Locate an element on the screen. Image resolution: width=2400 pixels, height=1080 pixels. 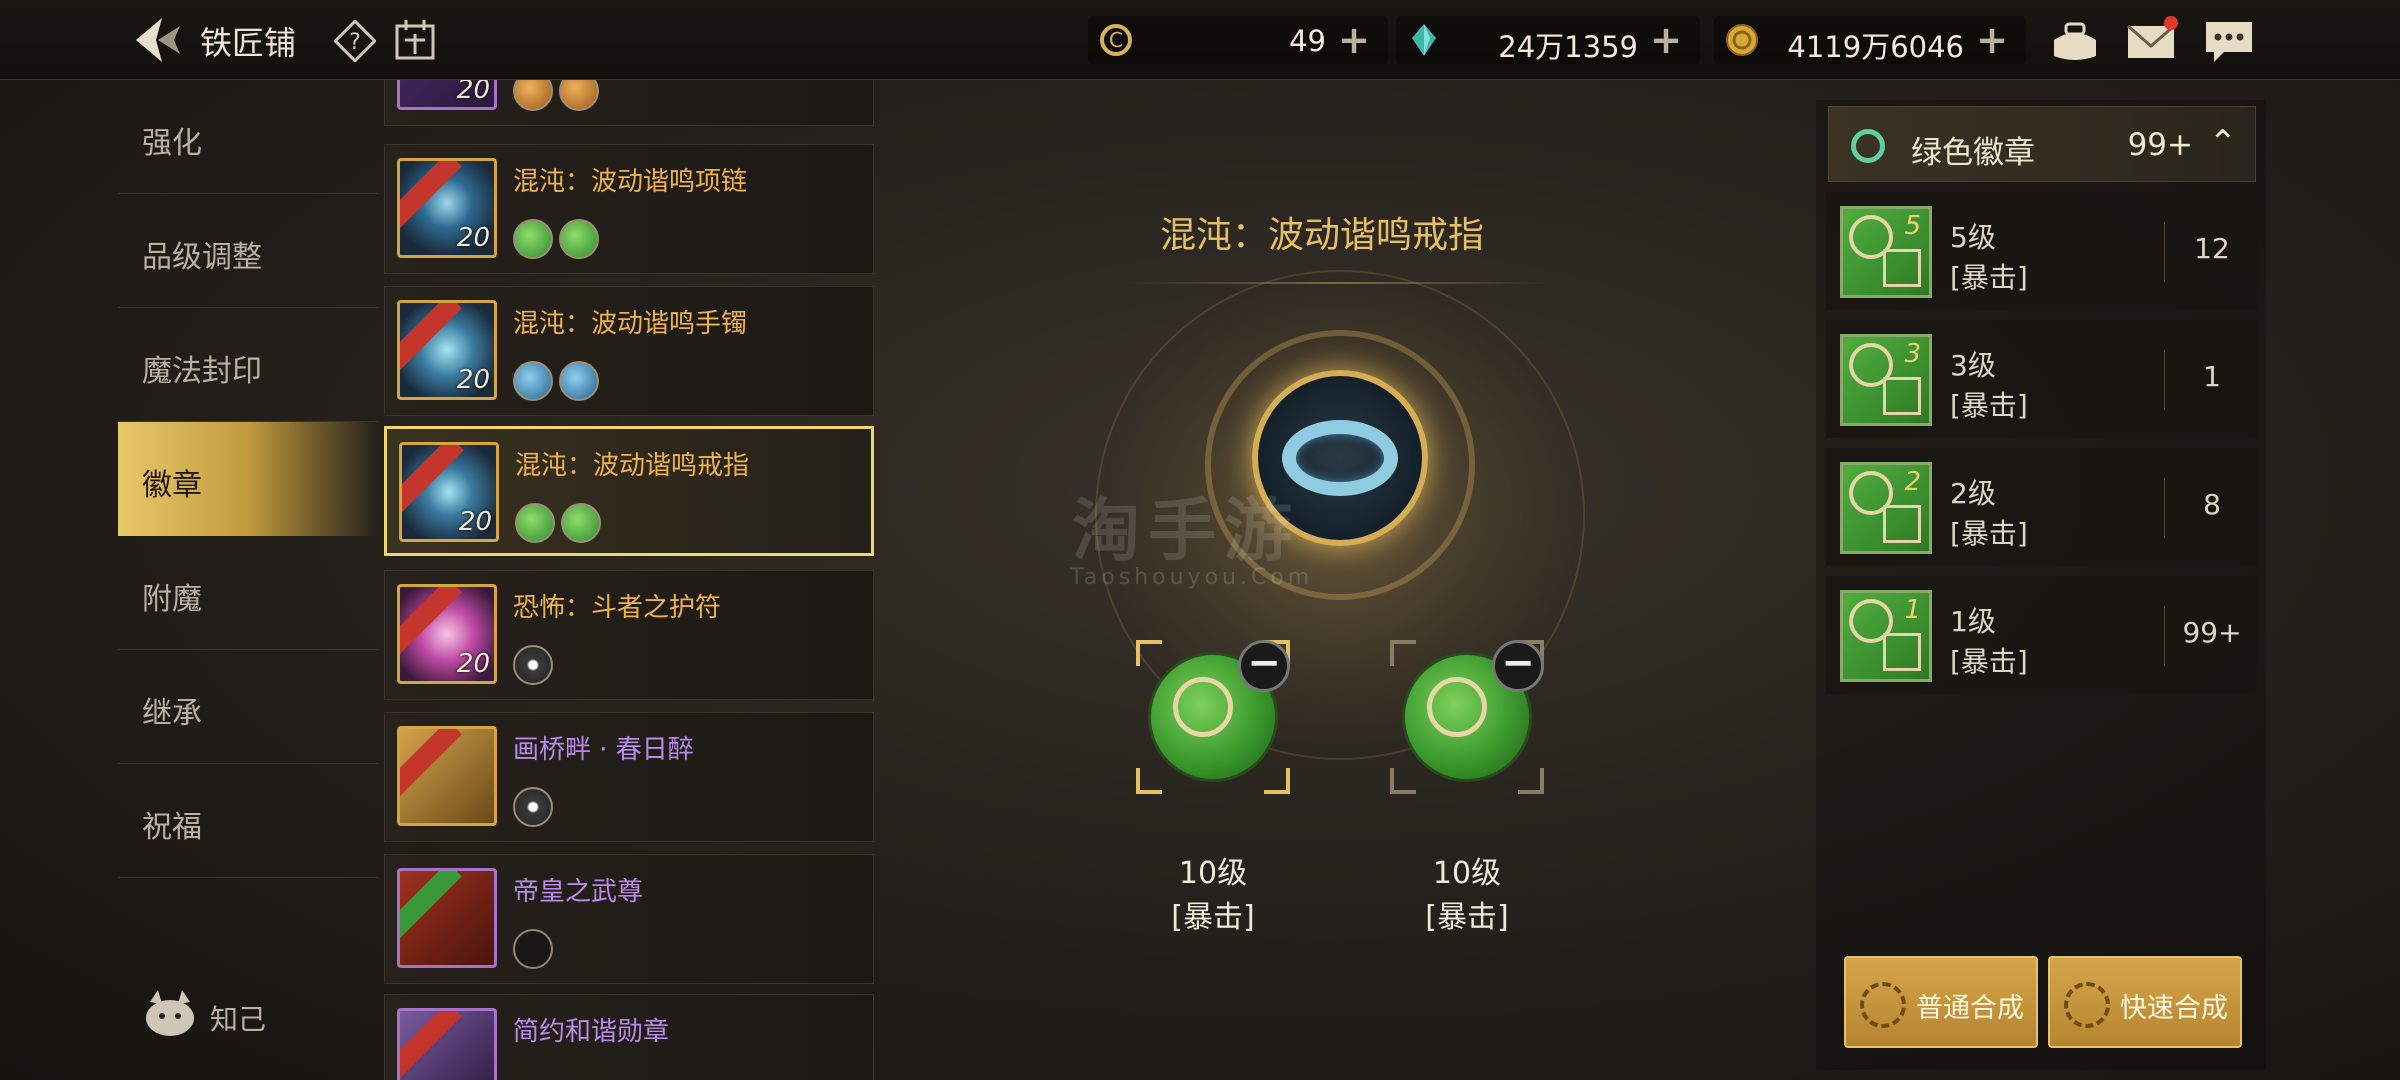
nav-item-enhance: 强化 is located at coordinates (248, 137).